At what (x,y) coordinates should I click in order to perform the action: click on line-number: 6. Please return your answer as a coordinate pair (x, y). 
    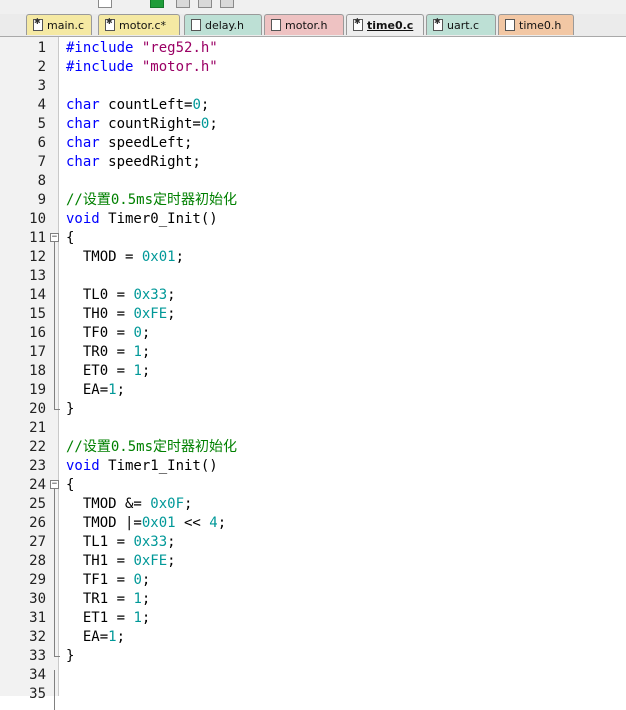
    Looking at the image, I should click on (41, 143).